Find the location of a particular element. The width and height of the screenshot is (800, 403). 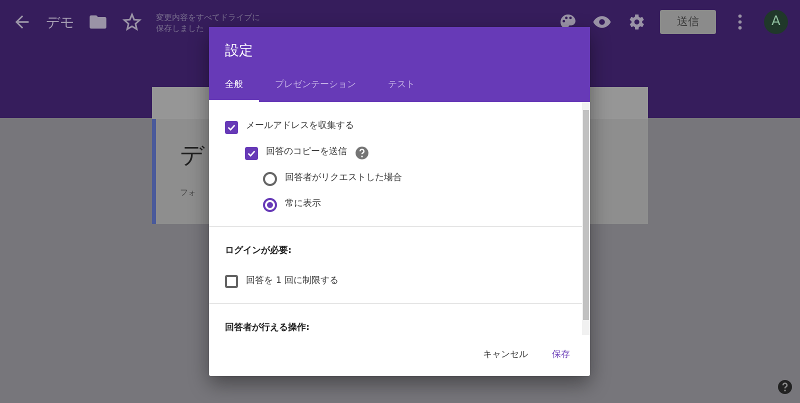

save-status: 変更内容をすべてドライブに保存しました is located at coordinates (208, 23).